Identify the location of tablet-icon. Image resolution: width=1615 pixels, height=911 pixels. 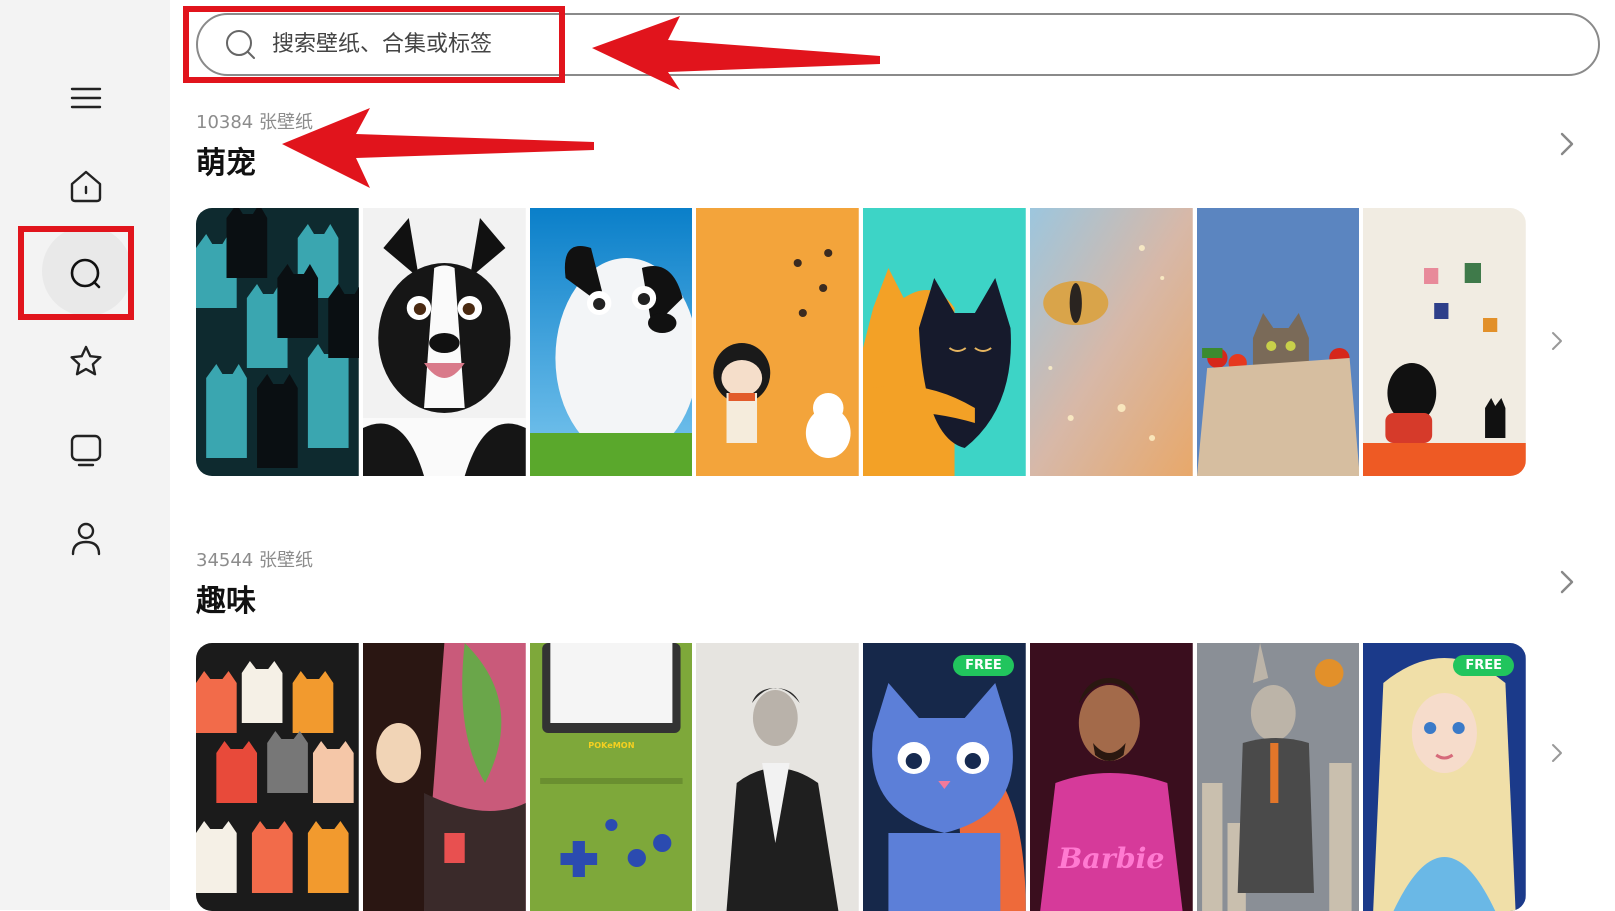
(86, 450).